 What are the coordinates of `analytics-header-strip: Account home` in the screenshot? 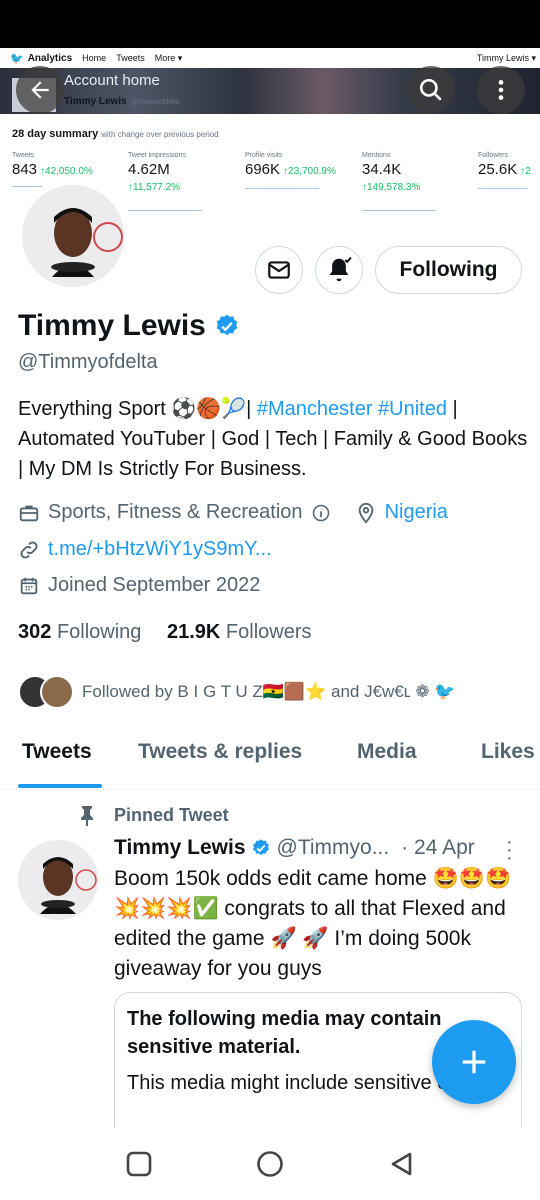 It's located at (270, 91).